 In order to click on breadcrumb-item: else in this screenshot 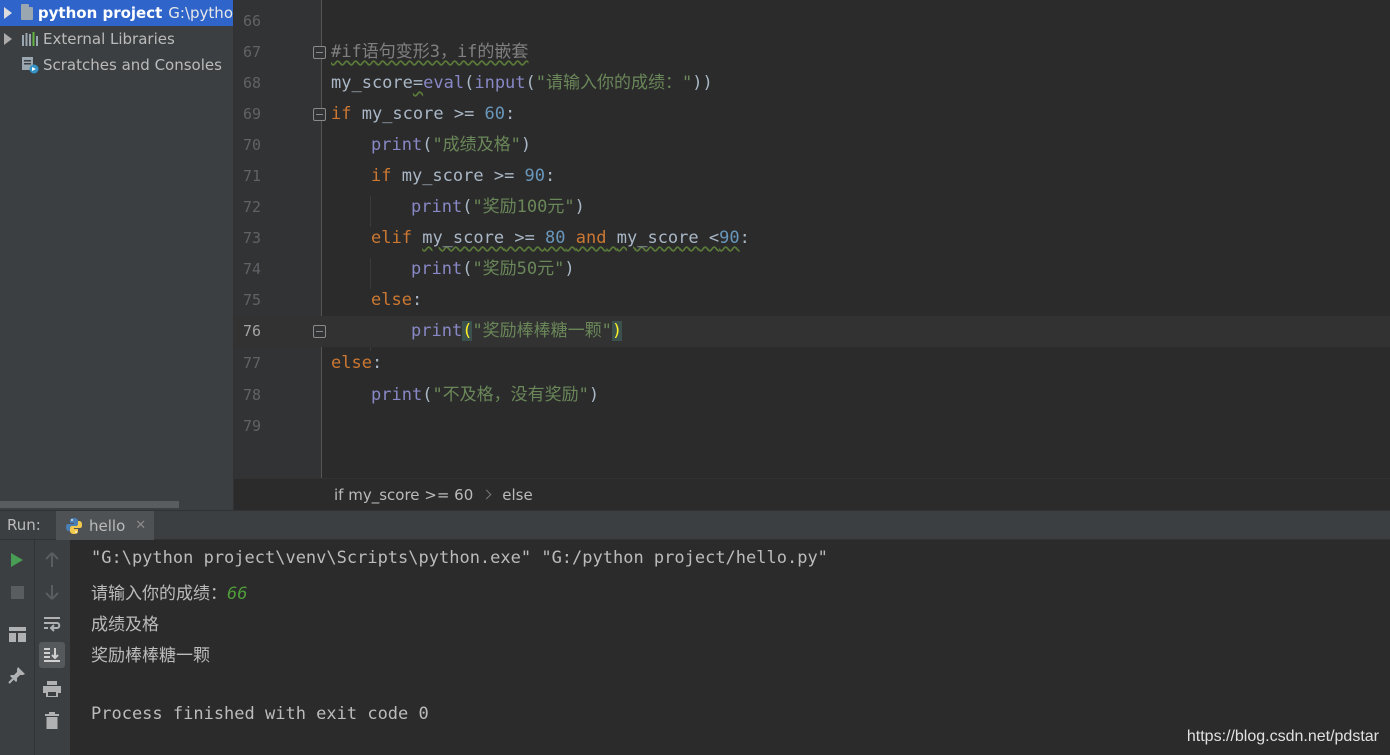, I will do `click(517, 495)`.